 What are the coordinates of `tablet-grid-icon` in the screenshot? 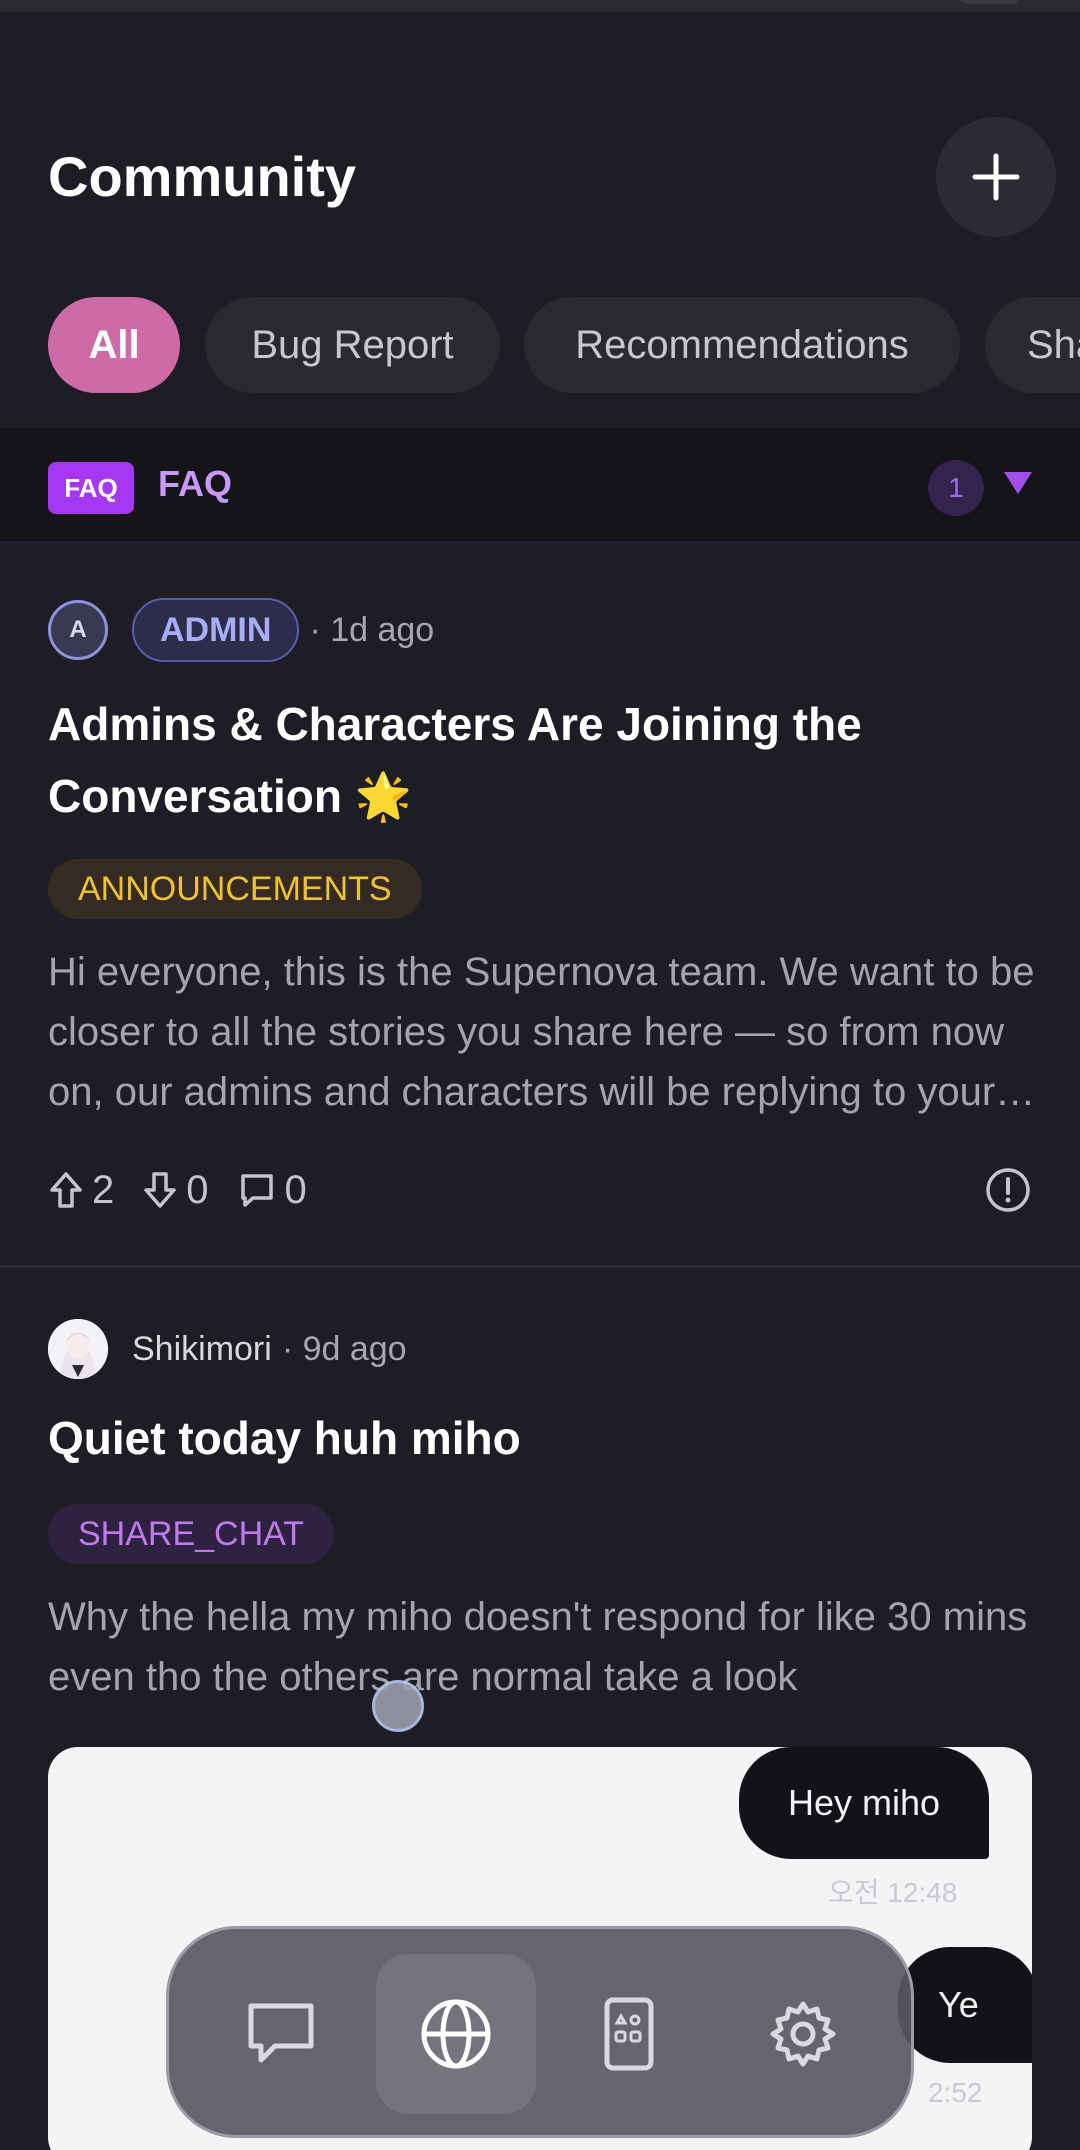 It's located at (629, 2034).